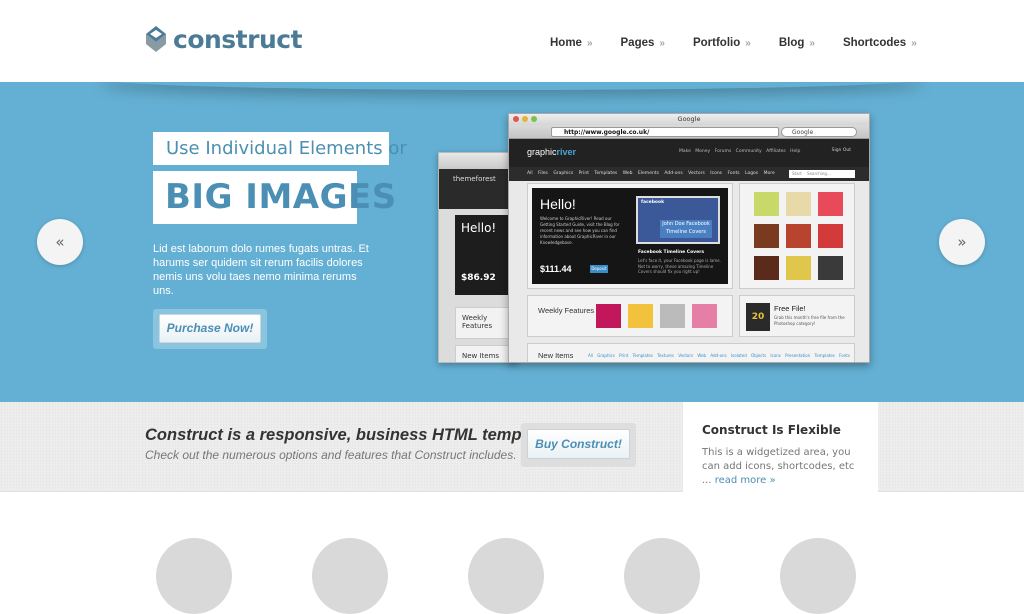  What do you see at coordinates (653, 202) in the screenshot?
I see `facebook-label: facebook` at bounding box center [653, 202].